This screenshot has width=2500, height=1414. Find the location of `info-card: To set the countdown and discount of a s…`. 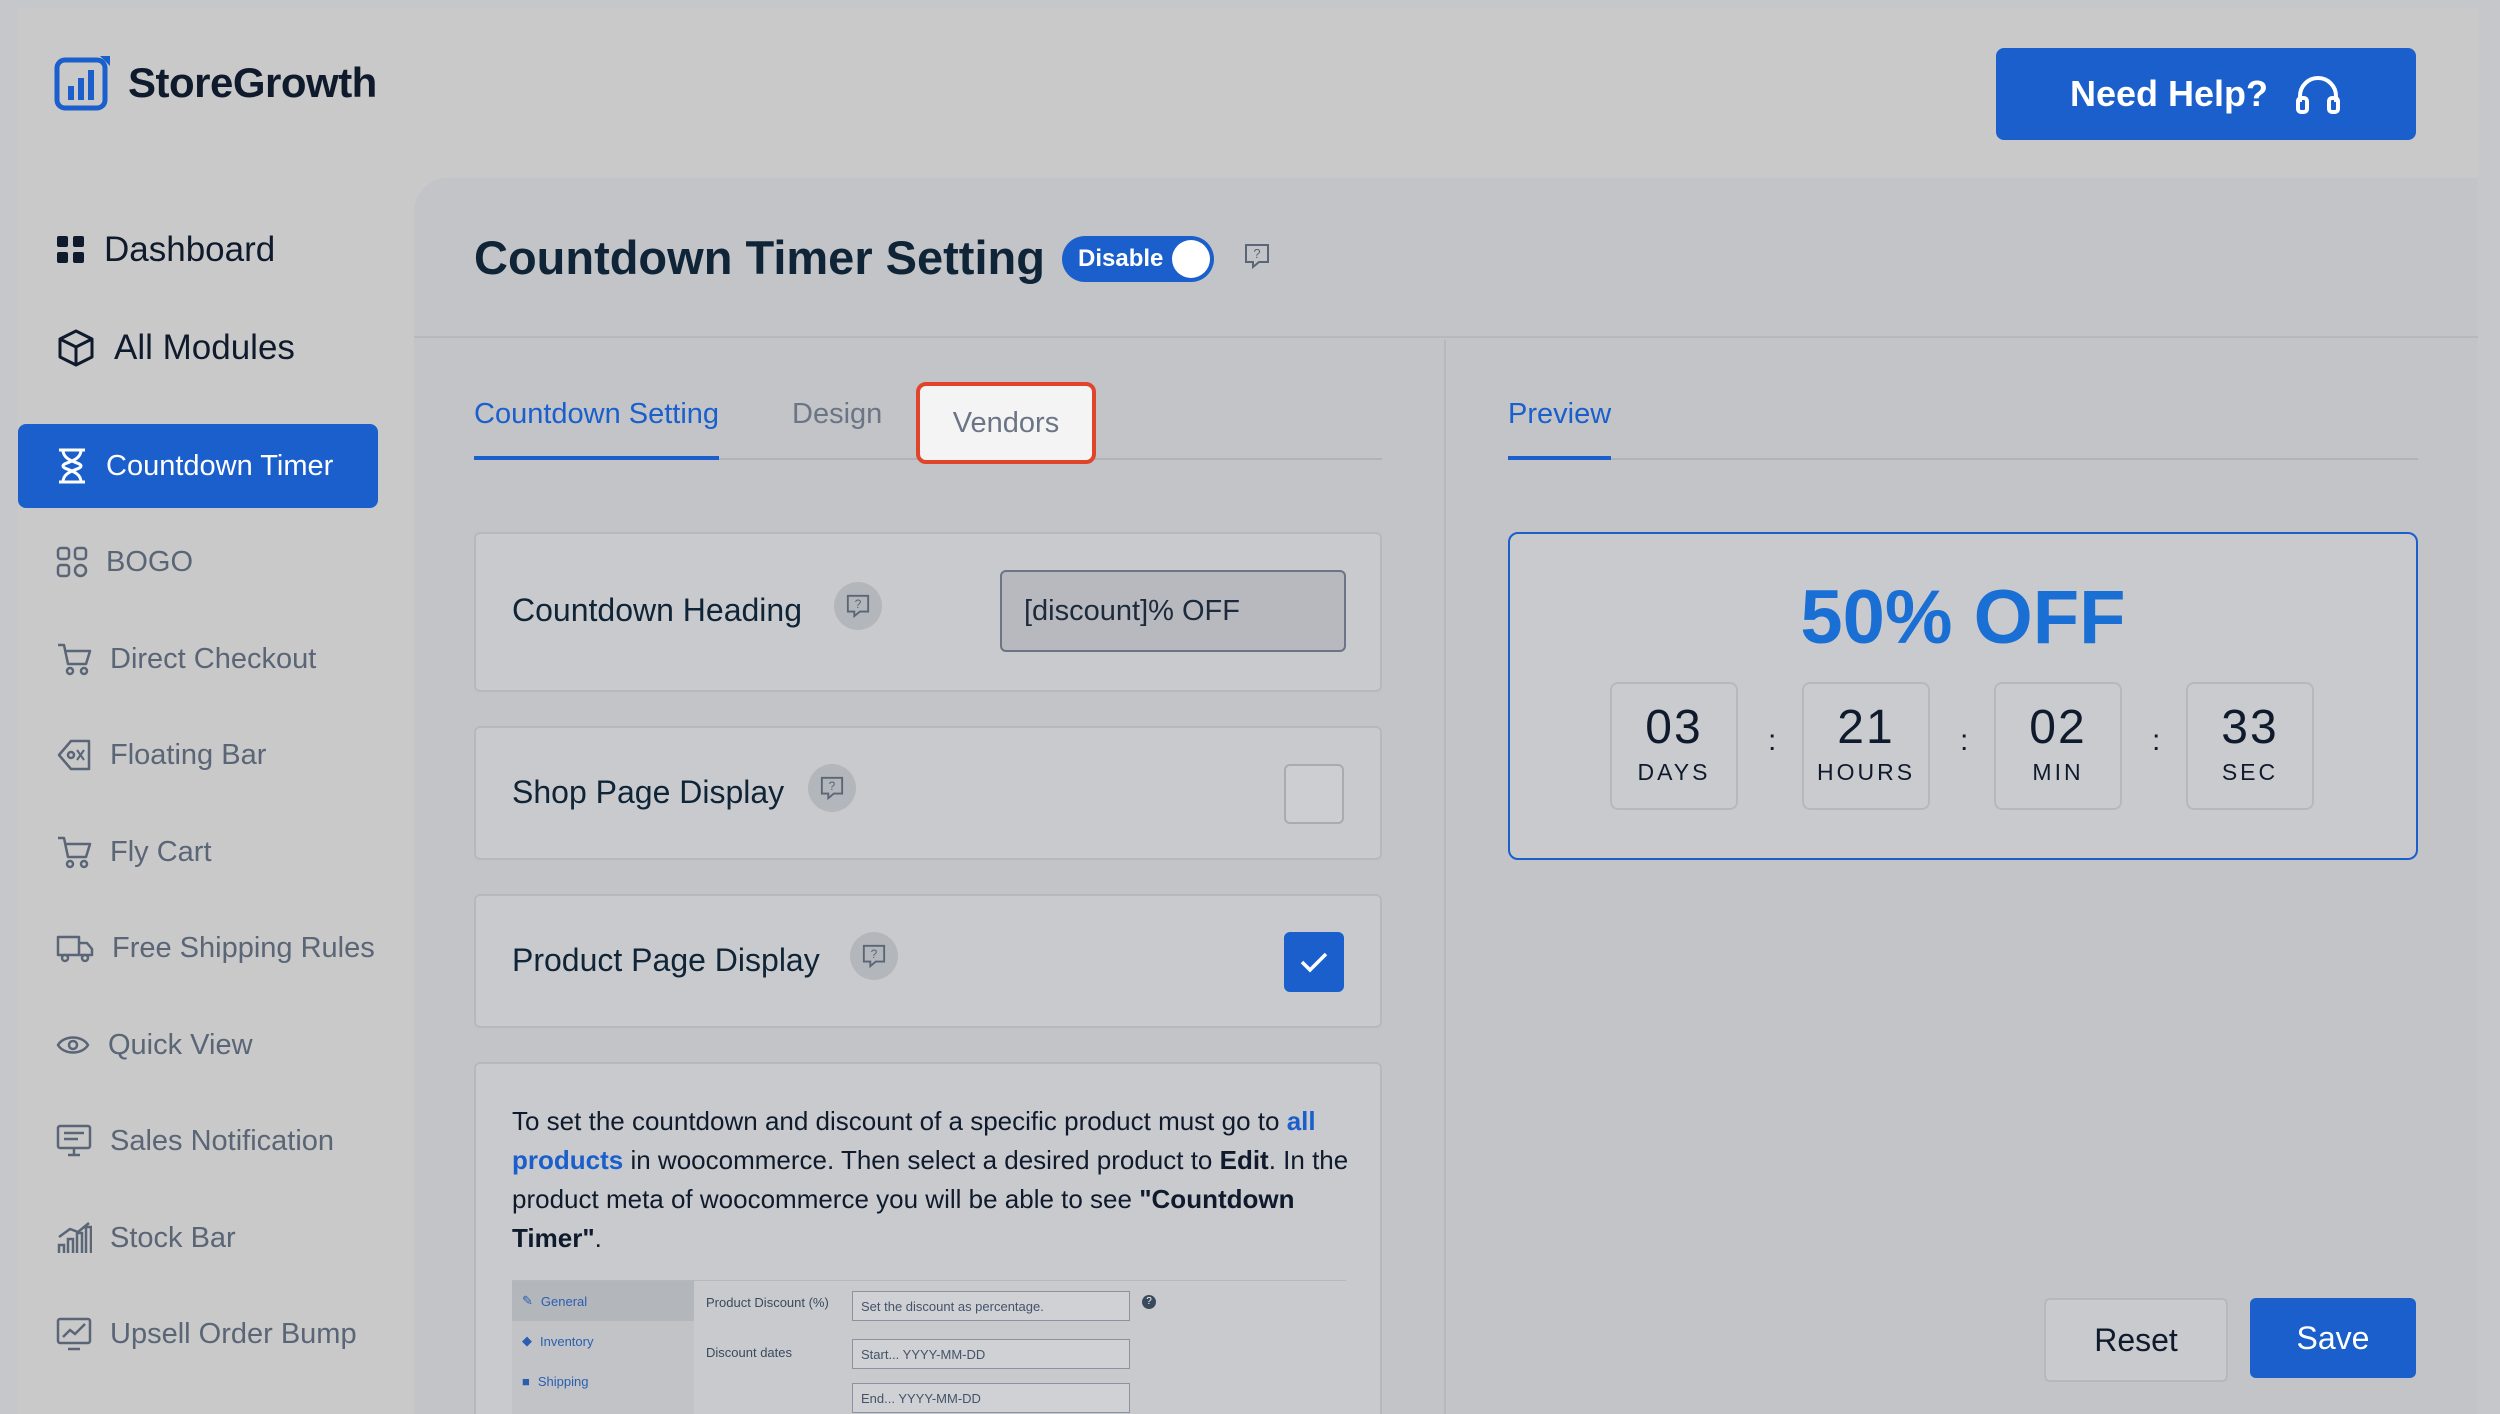

info-card: To set the countdown and discount of a s… is located at coordinates (928, 1238).